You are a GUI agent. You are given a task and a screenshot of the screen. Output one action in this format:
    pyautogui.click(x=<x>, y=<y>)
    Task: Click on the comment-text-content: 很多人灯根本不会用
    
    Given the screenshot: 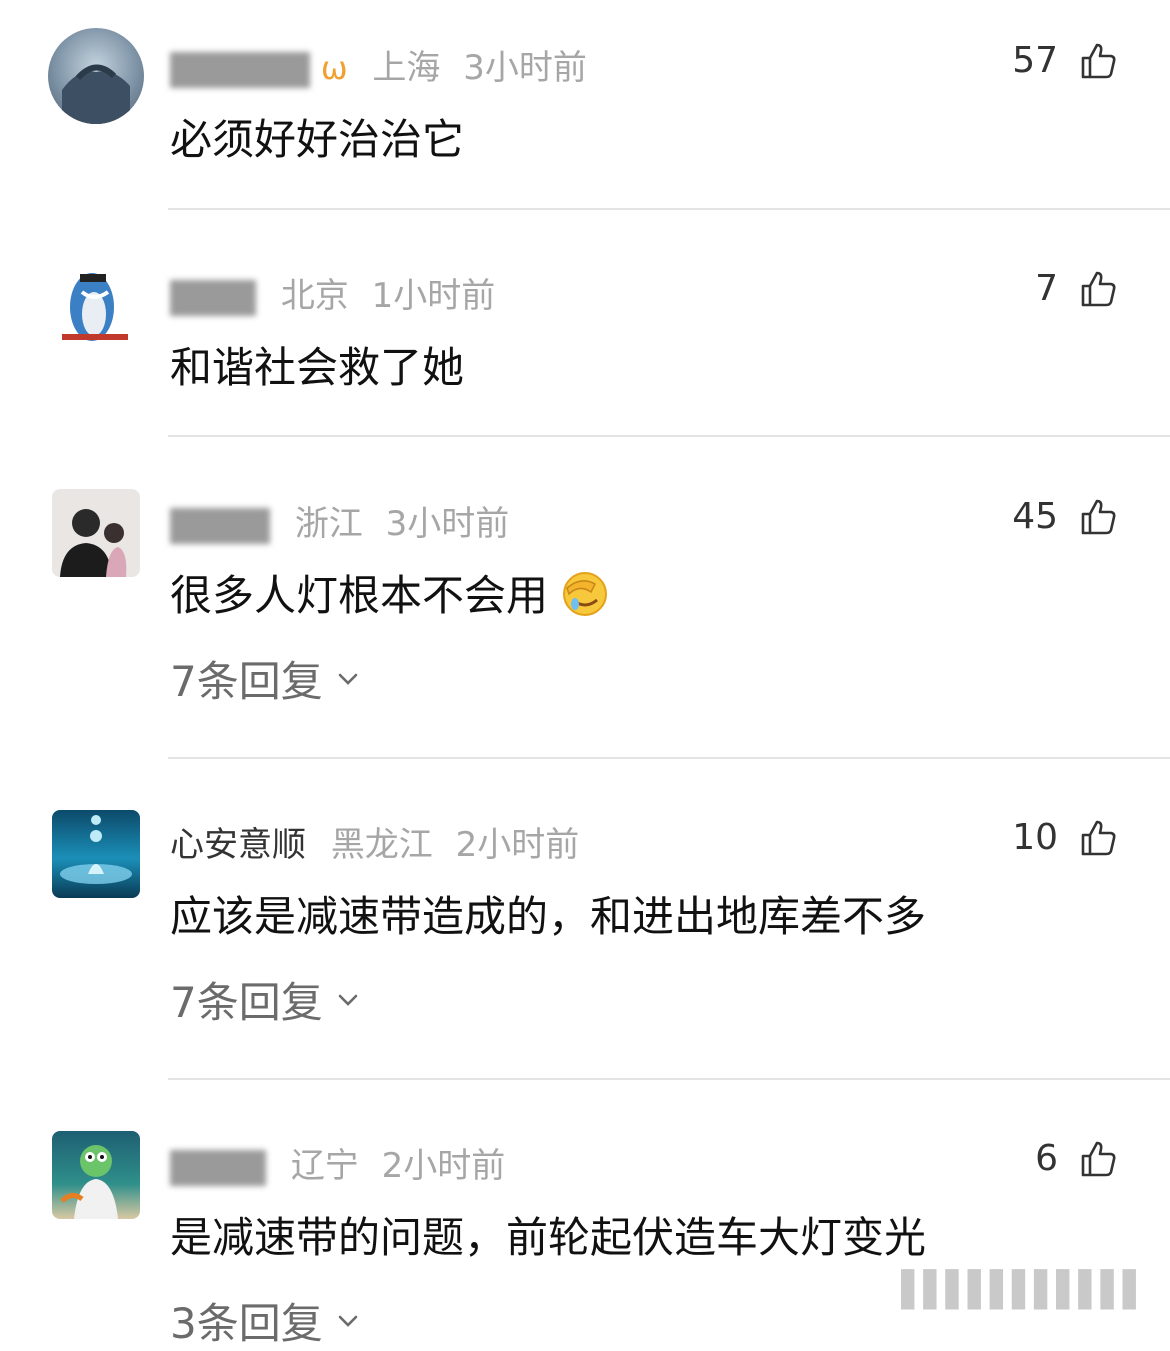 What is the action you would take?
    pyautogui.click(x=359, y=595)
    